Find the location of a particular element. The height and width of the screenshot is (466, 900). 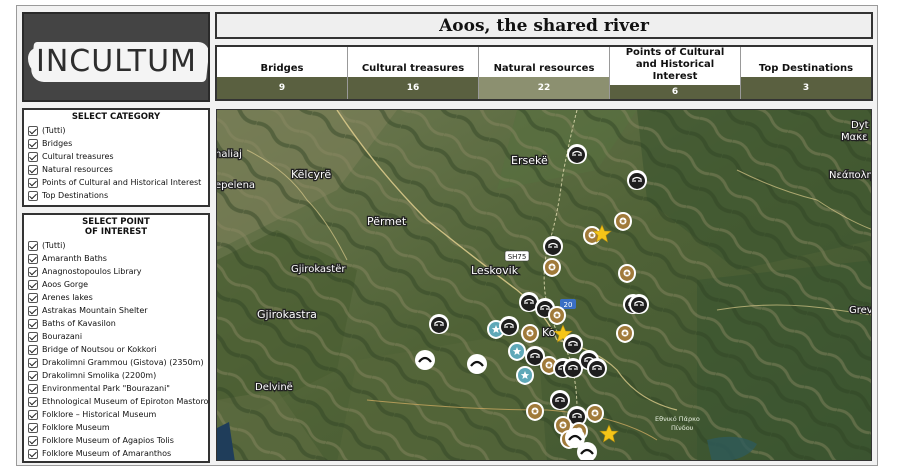

category-item-cultural-treasures: Cultural treasures is located at coordinates (116, 156).